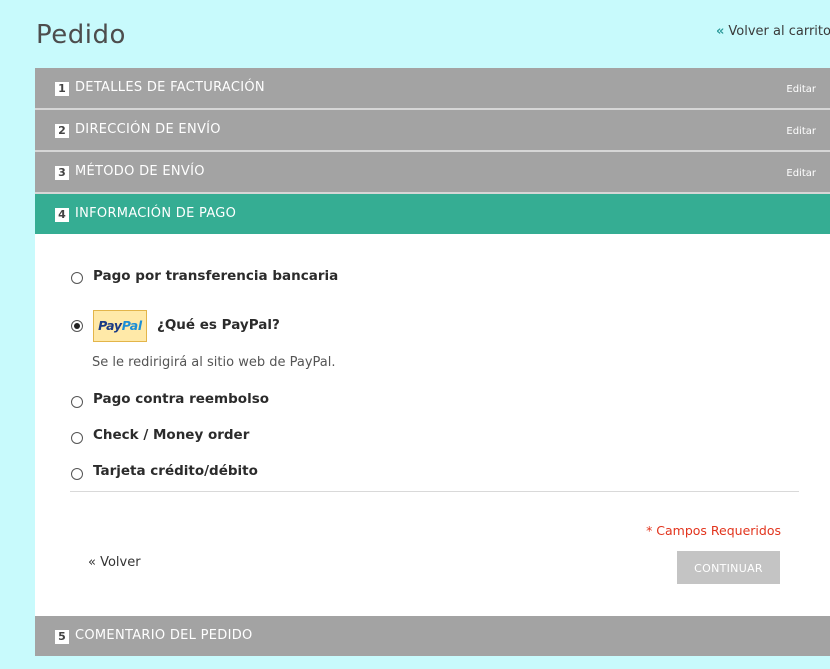  What do you see at coordinates (81, 35) in the screenshot?
I see `page-title: Pedido` at bounding box center [81, 35].